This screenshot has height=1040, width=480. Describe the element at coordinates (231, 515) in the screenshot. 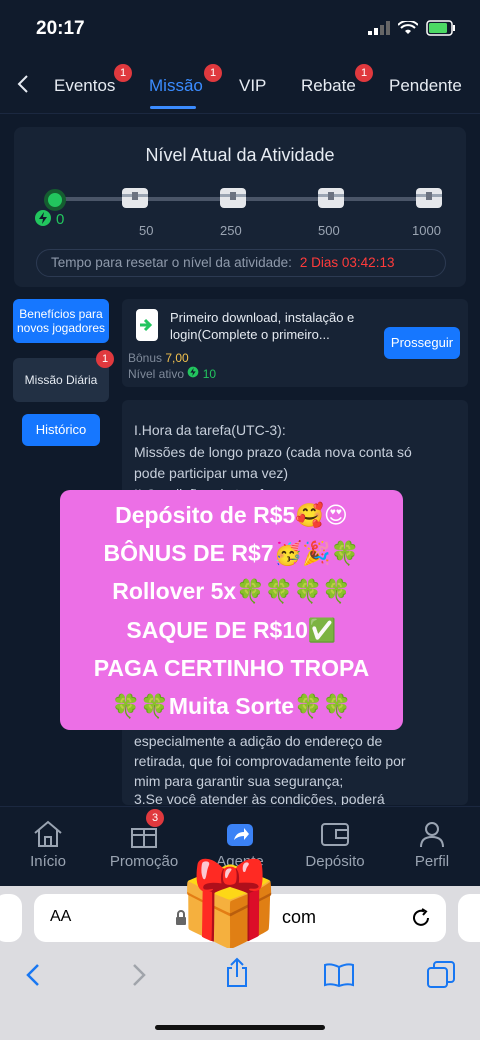

I see `promo-line: Depósito de R$5🥰😍` at that location.